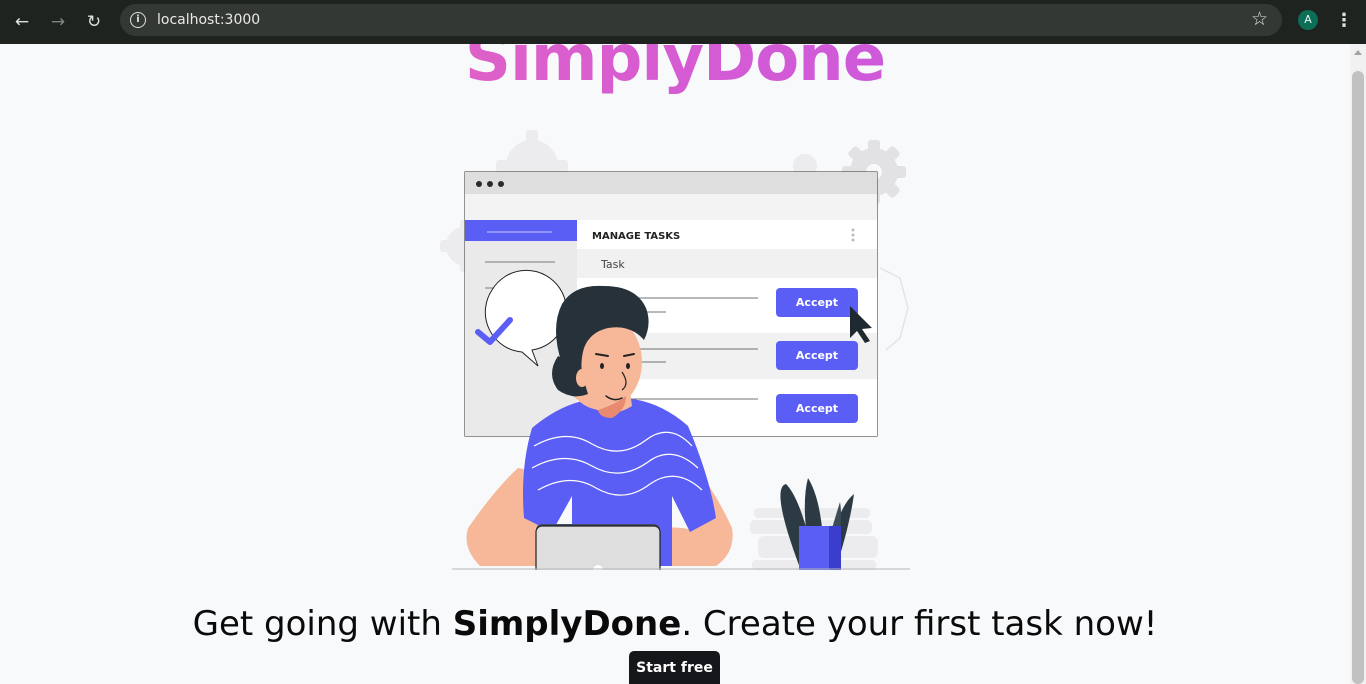  Describe the element at coordinates (1358, 52) in the screenshot. I see `scroll-up-arrow-icon` at that location.